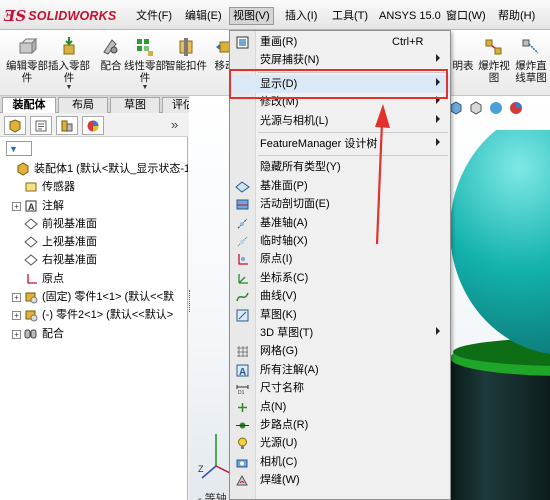 Image resolution: width=550 pixels, height=500 pixels. I want to click on display-style-icon, so click(476, 108).